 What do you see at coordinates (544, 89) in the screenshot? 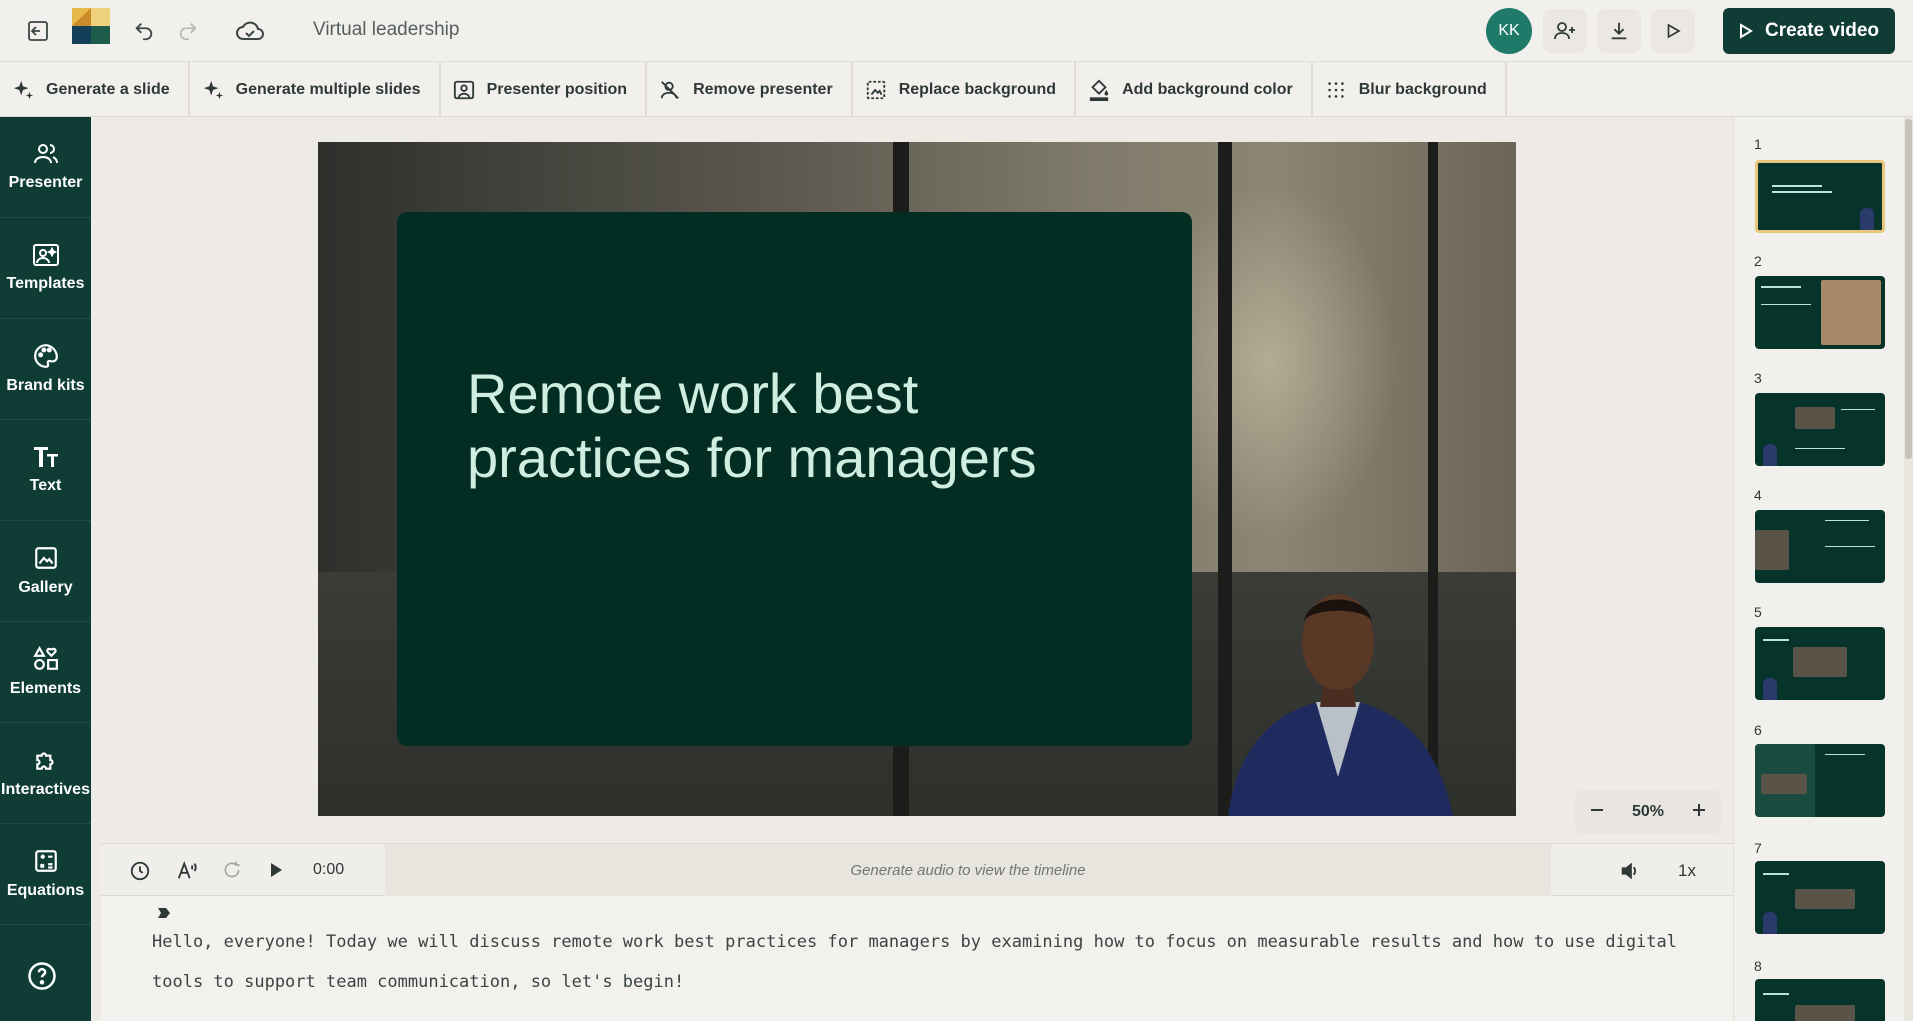
I see `presenter-position-button: Presenter position` at bounding box center [544, 89].